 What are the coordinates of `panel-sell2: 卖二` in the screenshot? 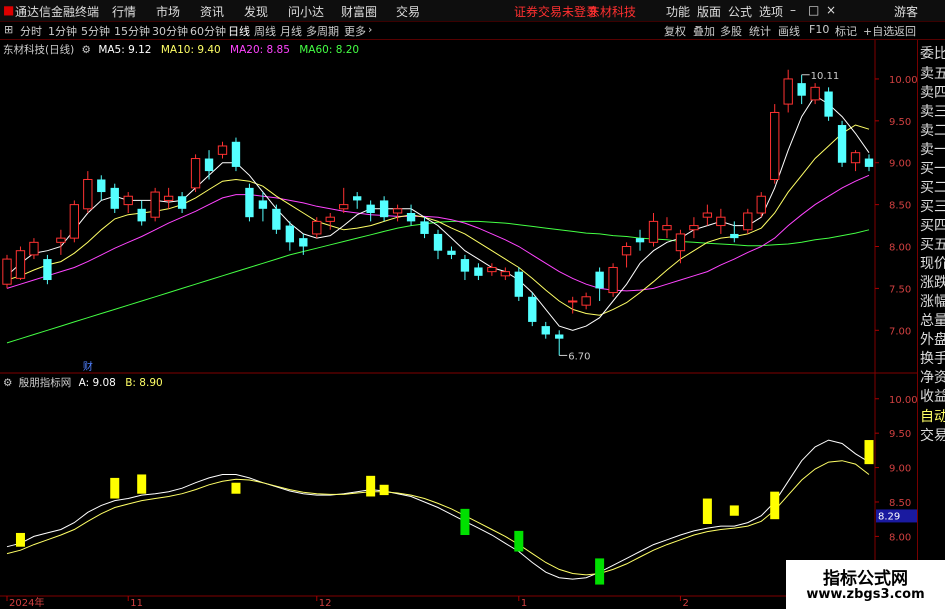 It's located at (932, 130).